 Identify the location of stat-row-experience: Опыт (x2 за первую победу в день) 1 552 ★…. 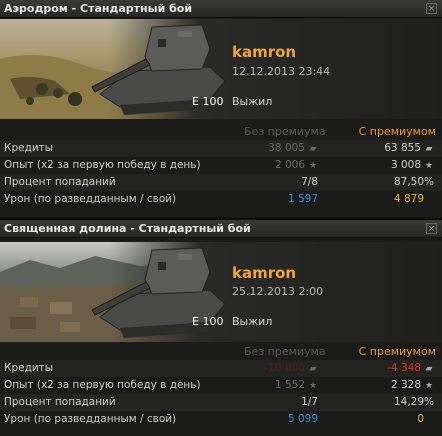
(219, 385).